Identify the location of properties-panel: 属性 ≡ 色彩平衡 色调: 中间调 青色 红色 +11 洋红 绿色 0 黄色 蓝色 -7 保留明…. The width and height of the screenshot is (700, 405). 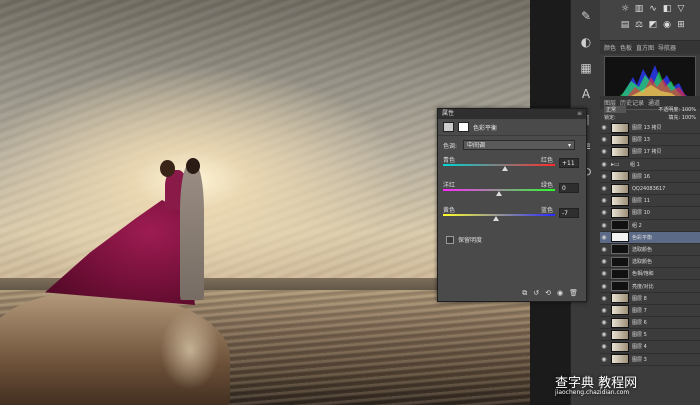
(512, 205).